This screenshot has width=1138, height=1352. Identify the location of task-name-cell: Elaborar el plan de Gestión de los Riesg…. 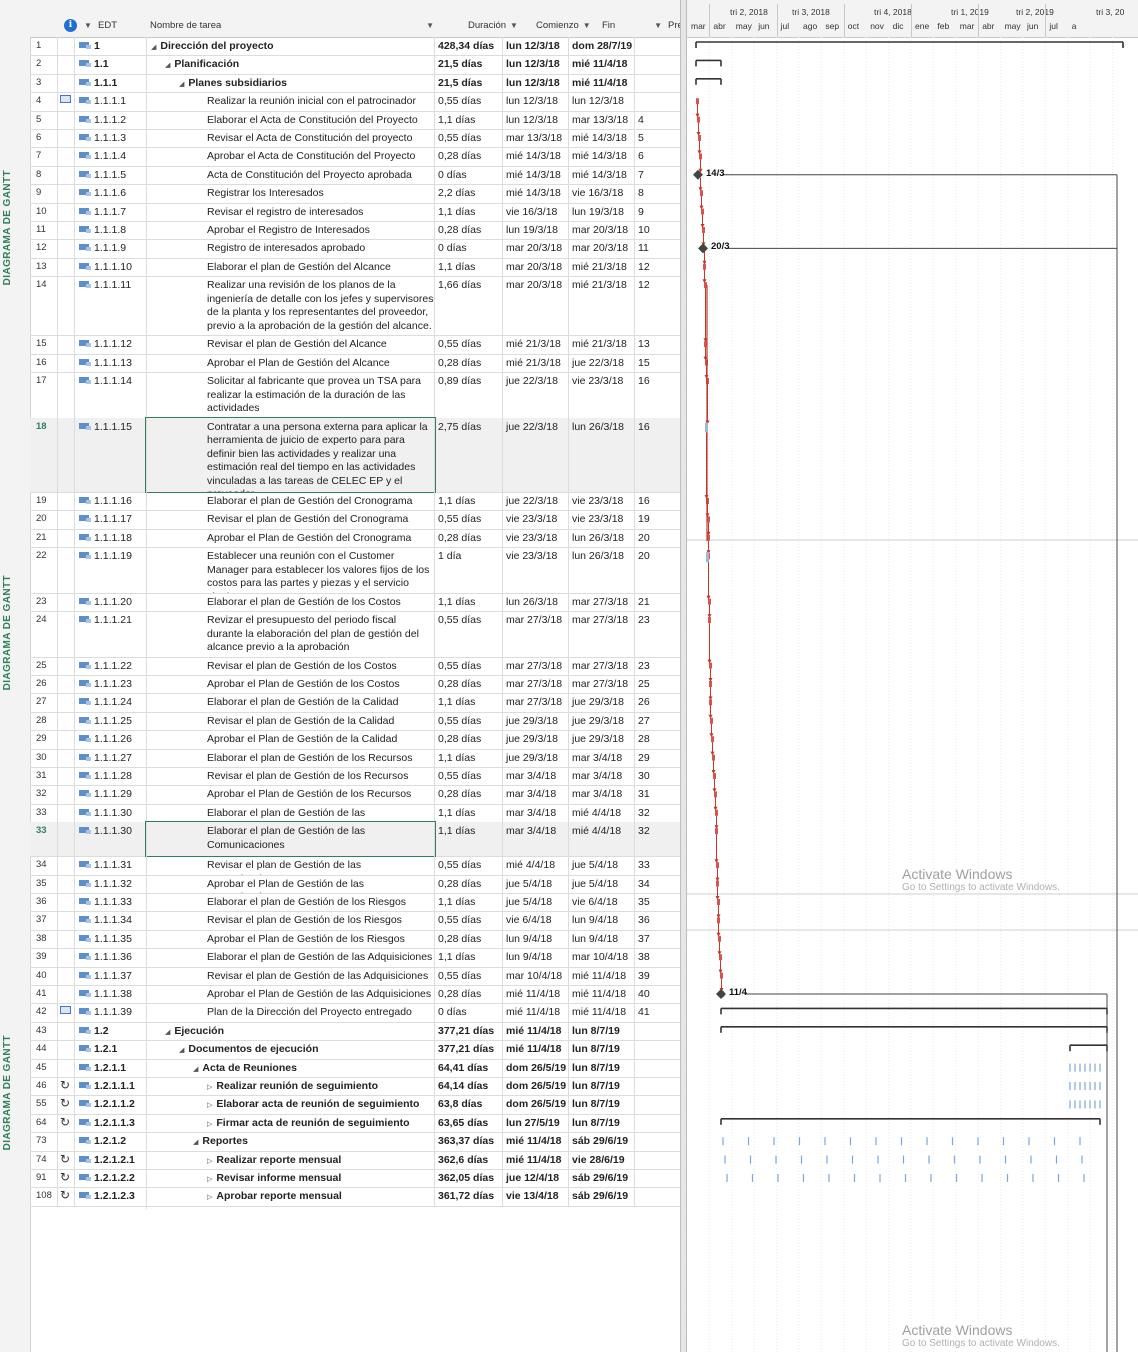
(290, 902).